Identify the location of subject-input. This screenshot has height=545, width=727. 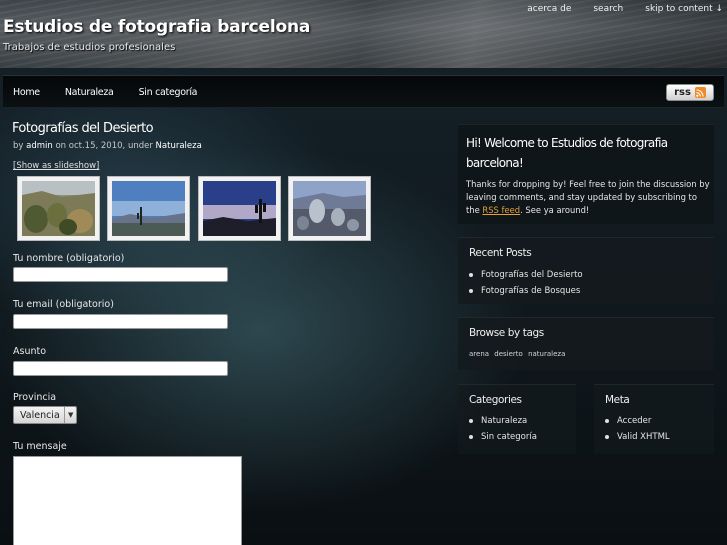
(120, 368).